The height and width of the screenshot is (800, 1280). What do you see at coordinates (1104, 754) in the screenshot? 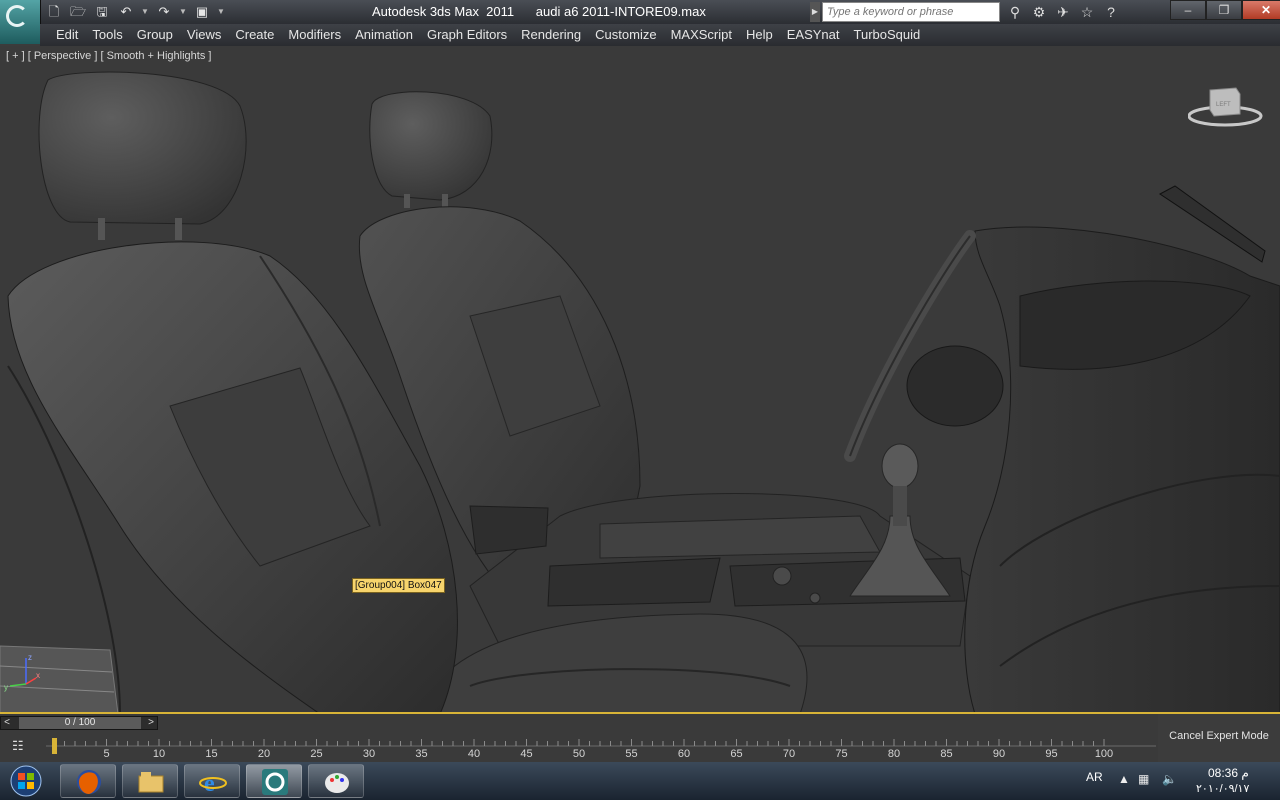
I see `trackbar-tick-label: 100` at bounding box center [1104, 754].